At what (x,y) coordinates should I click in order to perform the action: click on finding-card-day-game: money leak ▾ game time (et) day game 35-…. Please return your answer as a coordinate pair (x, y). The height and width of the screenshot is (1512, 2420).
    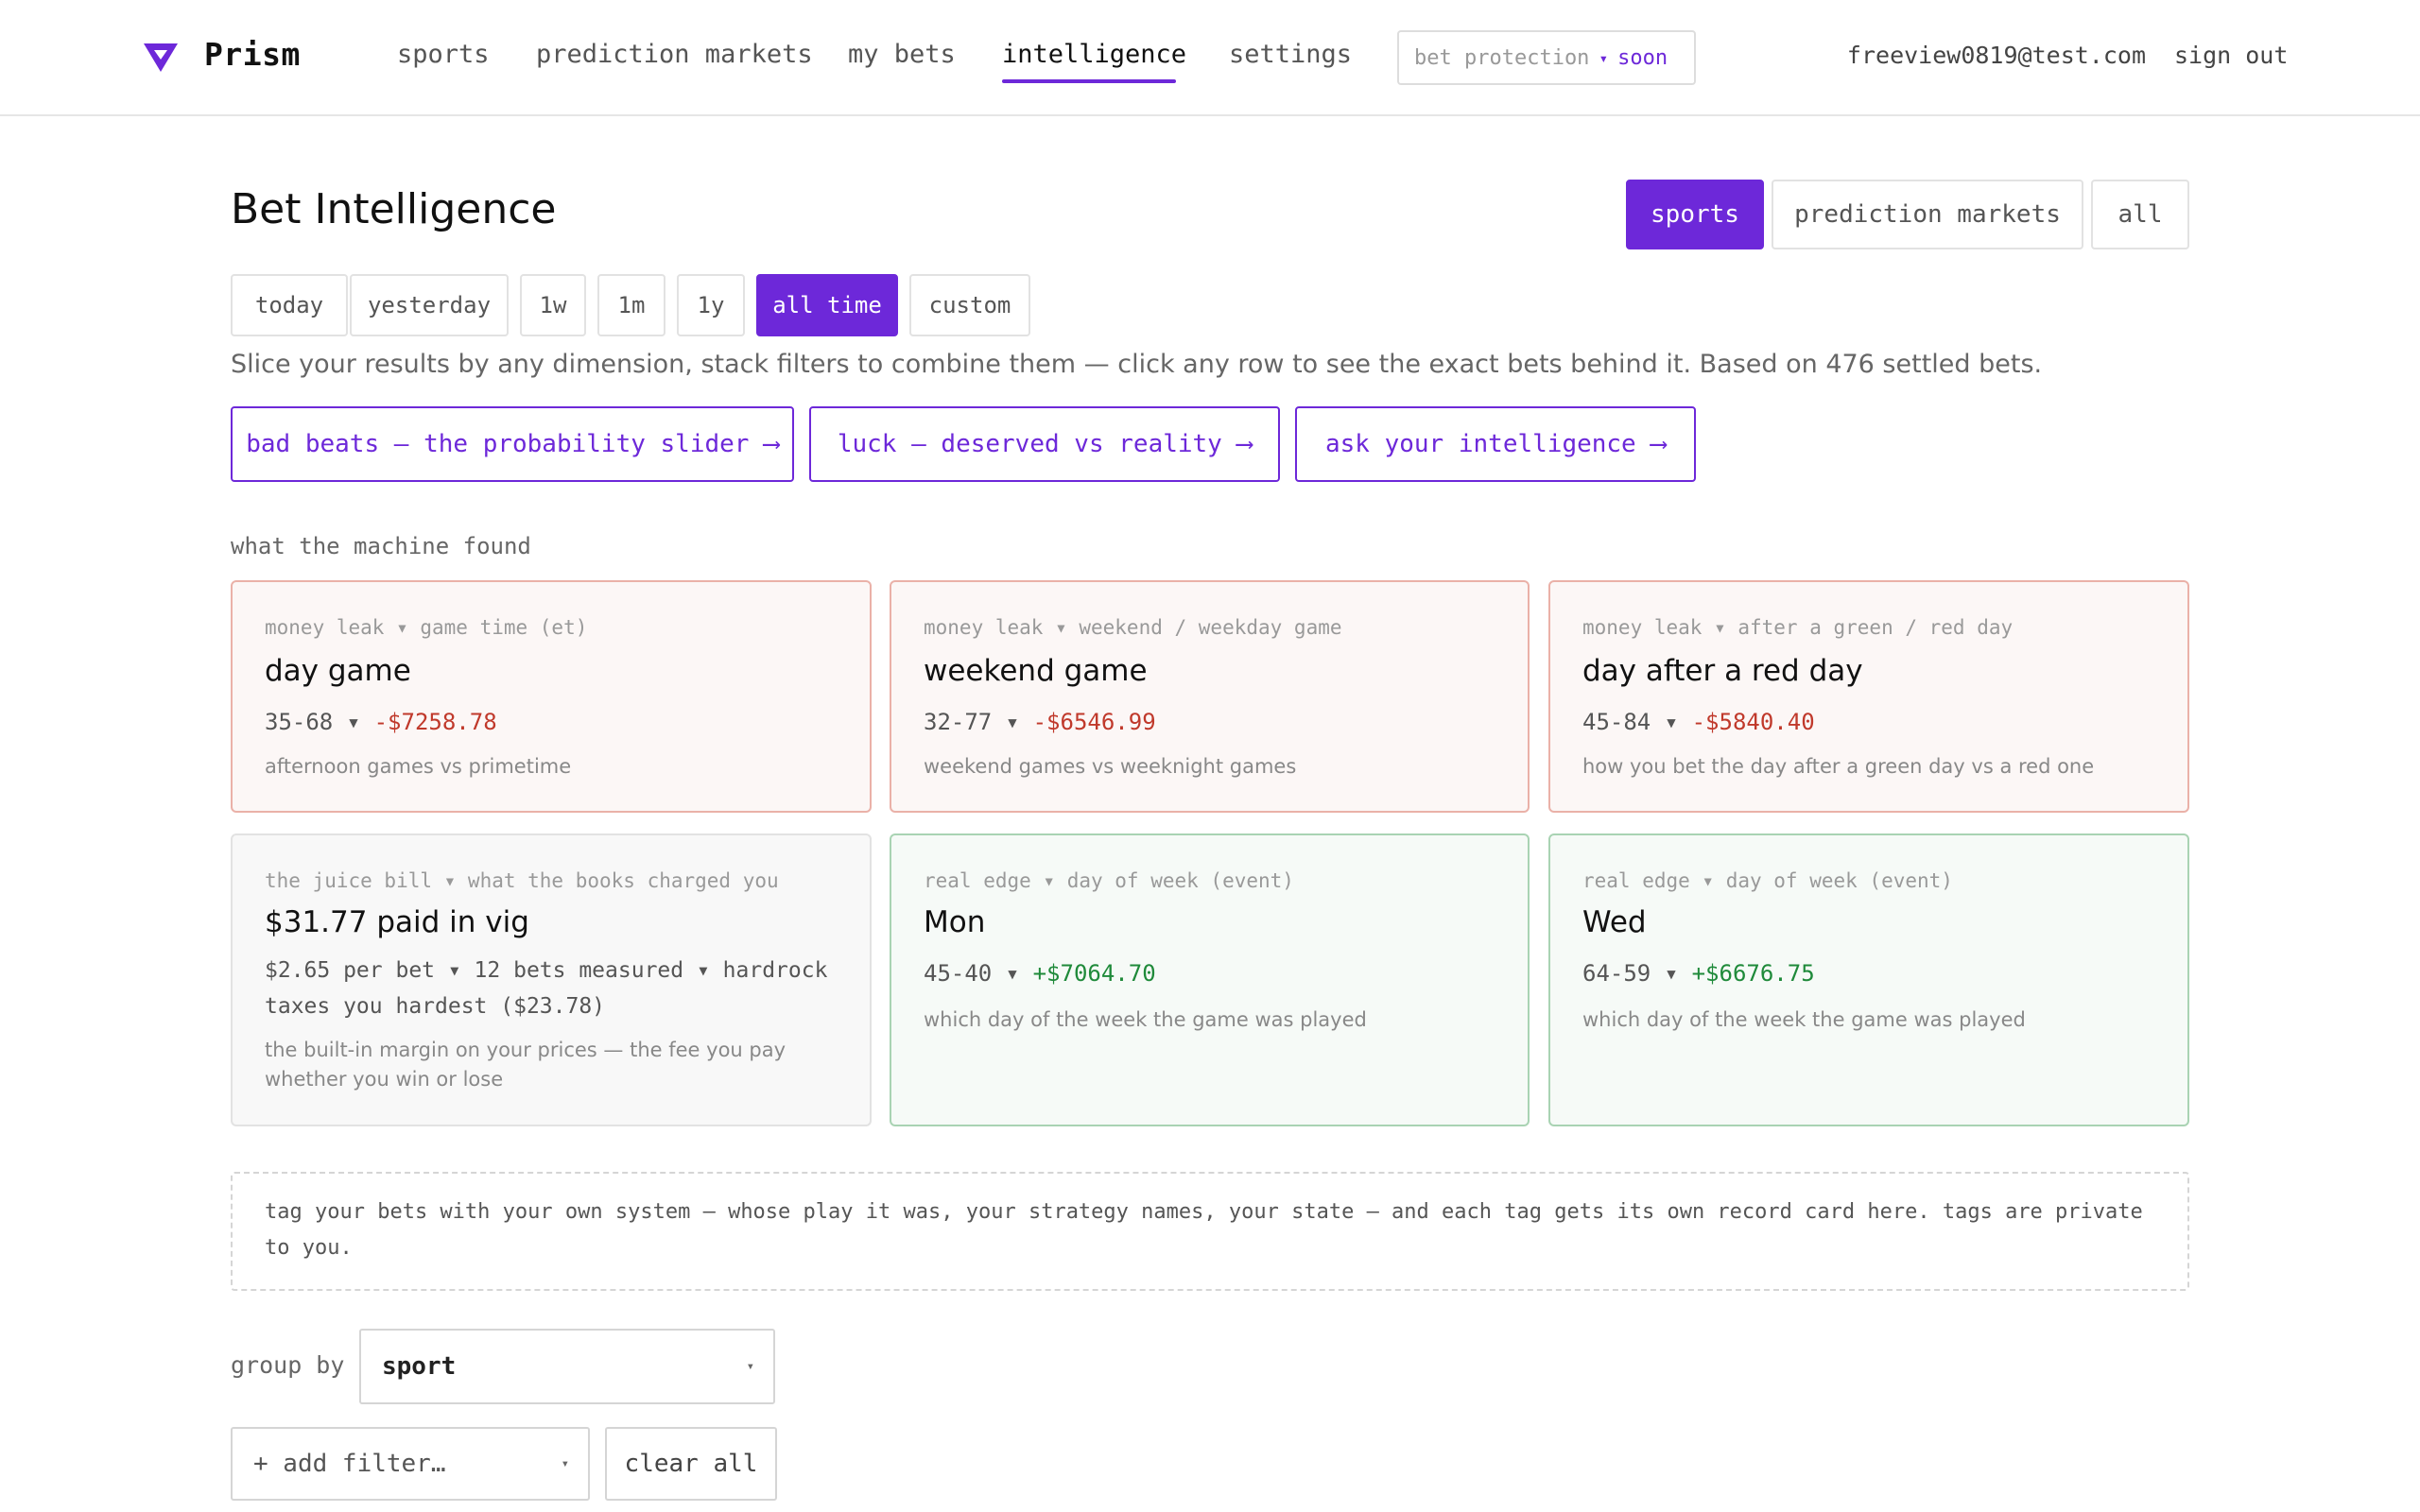
    Looking at the image, I should click on (551, 696).